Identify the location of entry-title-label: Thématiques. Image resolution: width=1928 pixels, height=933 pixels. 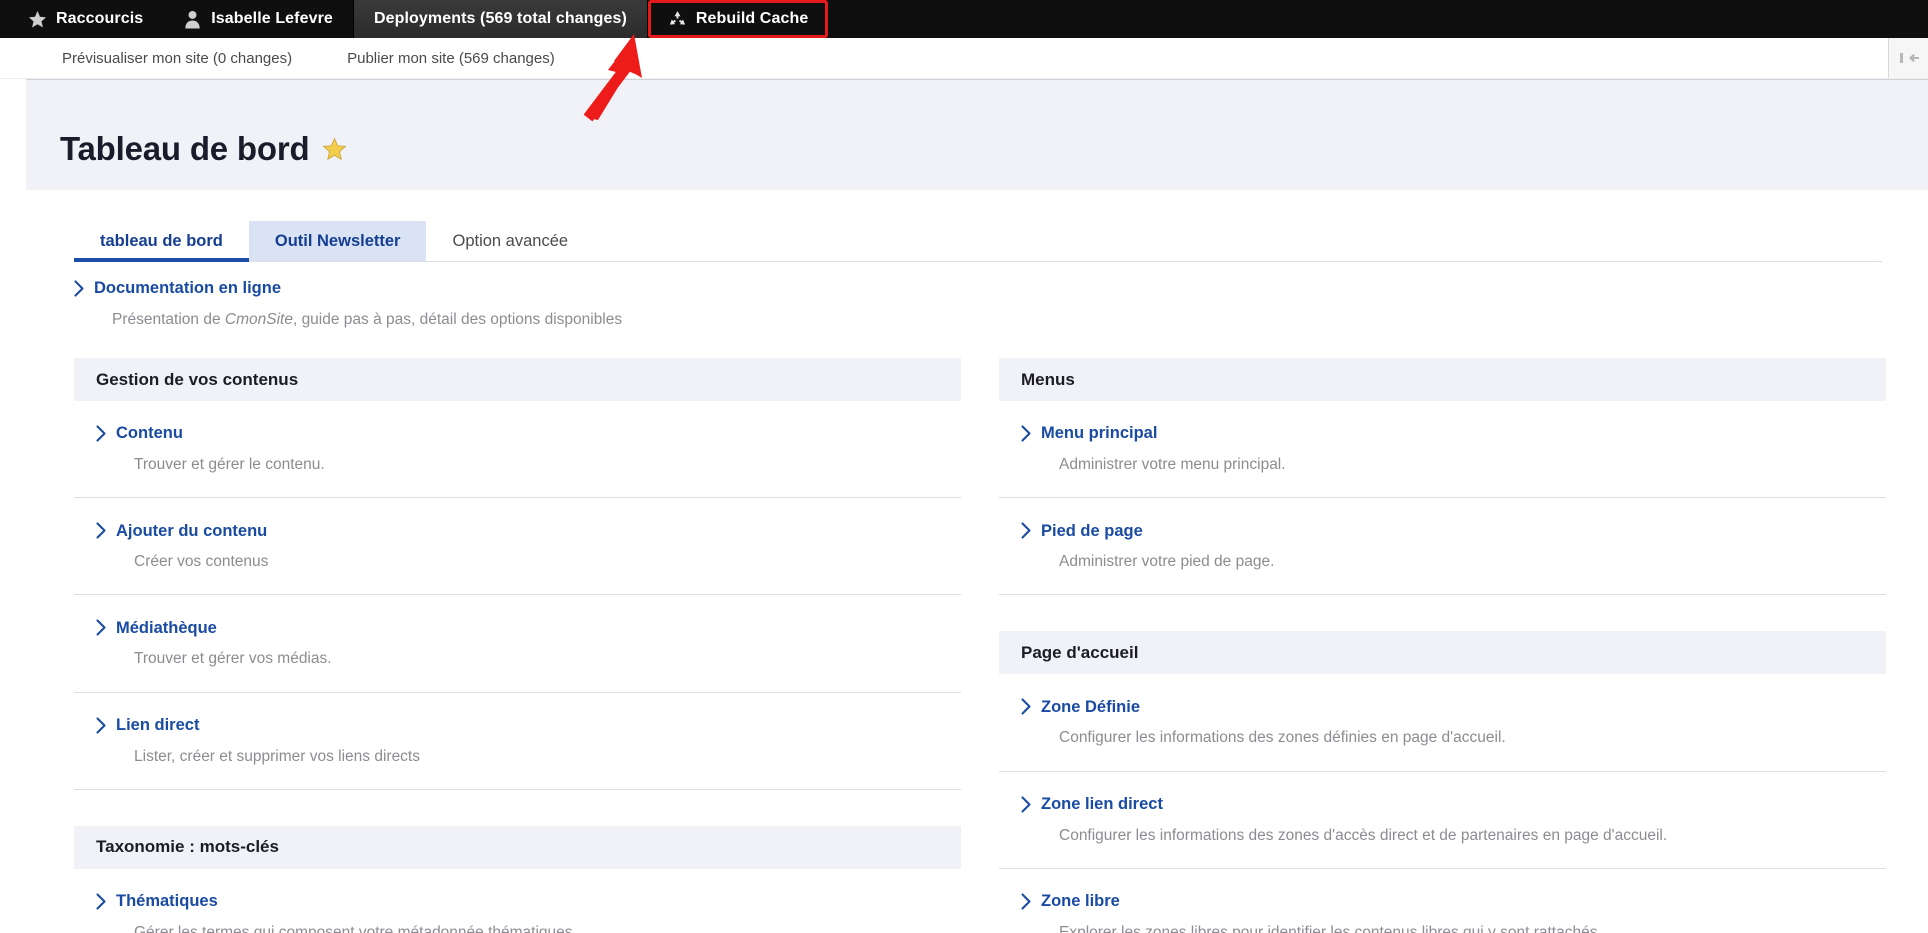
(167, 900).